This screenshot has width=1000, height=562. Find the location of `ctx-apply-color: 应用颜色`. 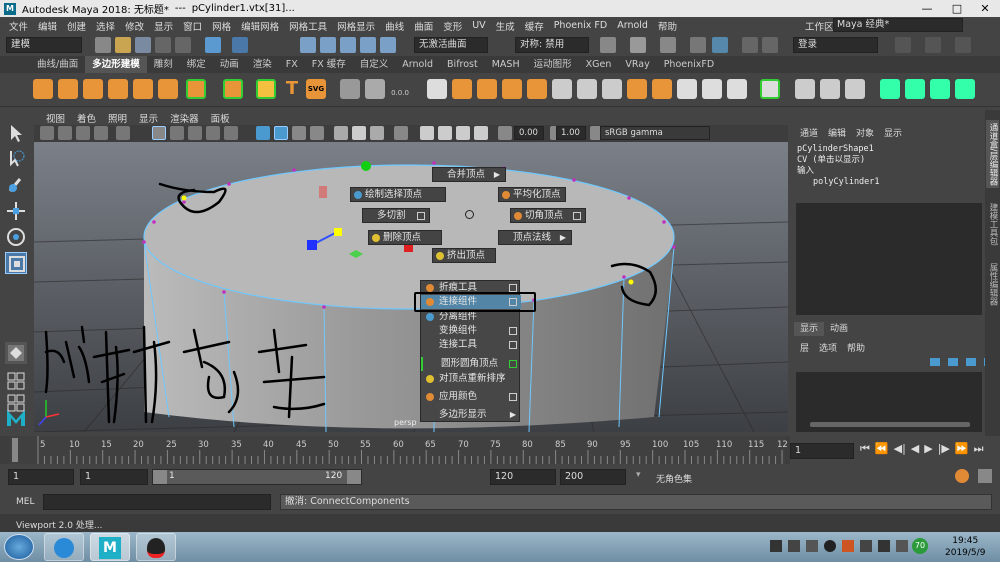

ctx-apply-color: 应用颜色 is located at coordinates (471, 397).